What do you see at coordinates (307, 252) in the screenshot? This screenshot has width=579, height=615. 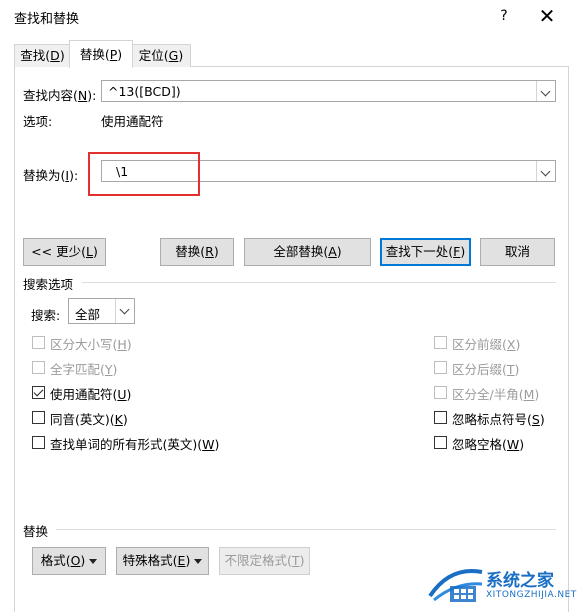 I see `replace-all-button: 全部替换(A)` at bounding box center [307, 252].